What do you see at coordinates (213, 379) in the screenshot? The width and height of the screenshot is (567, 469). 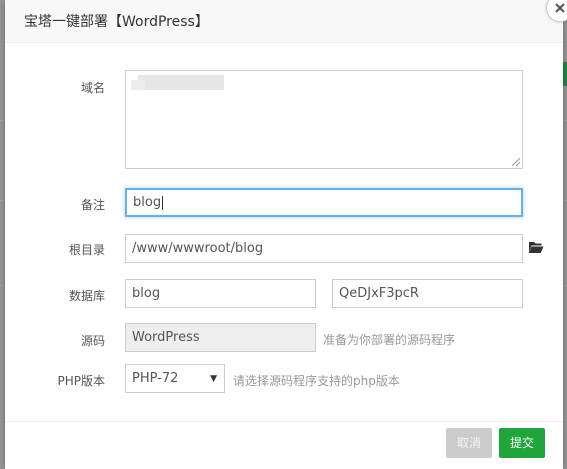 I see `caret-down-icon: ▼` at bounding box center [213, 379].